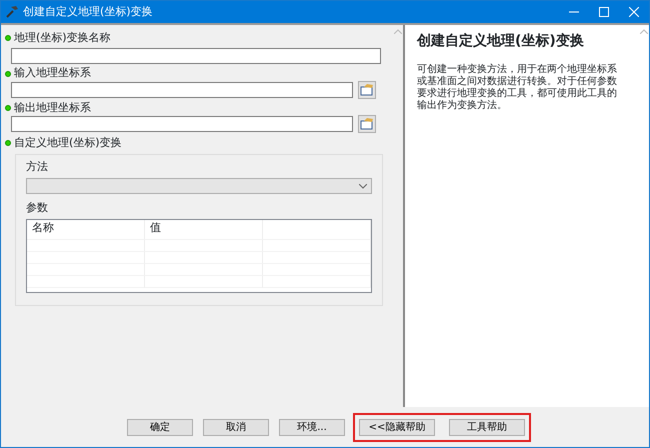 The height and width of the screenshot is (448, 650). I want to click on parameter-label: 输出地理坐标系, so click(52, 108).